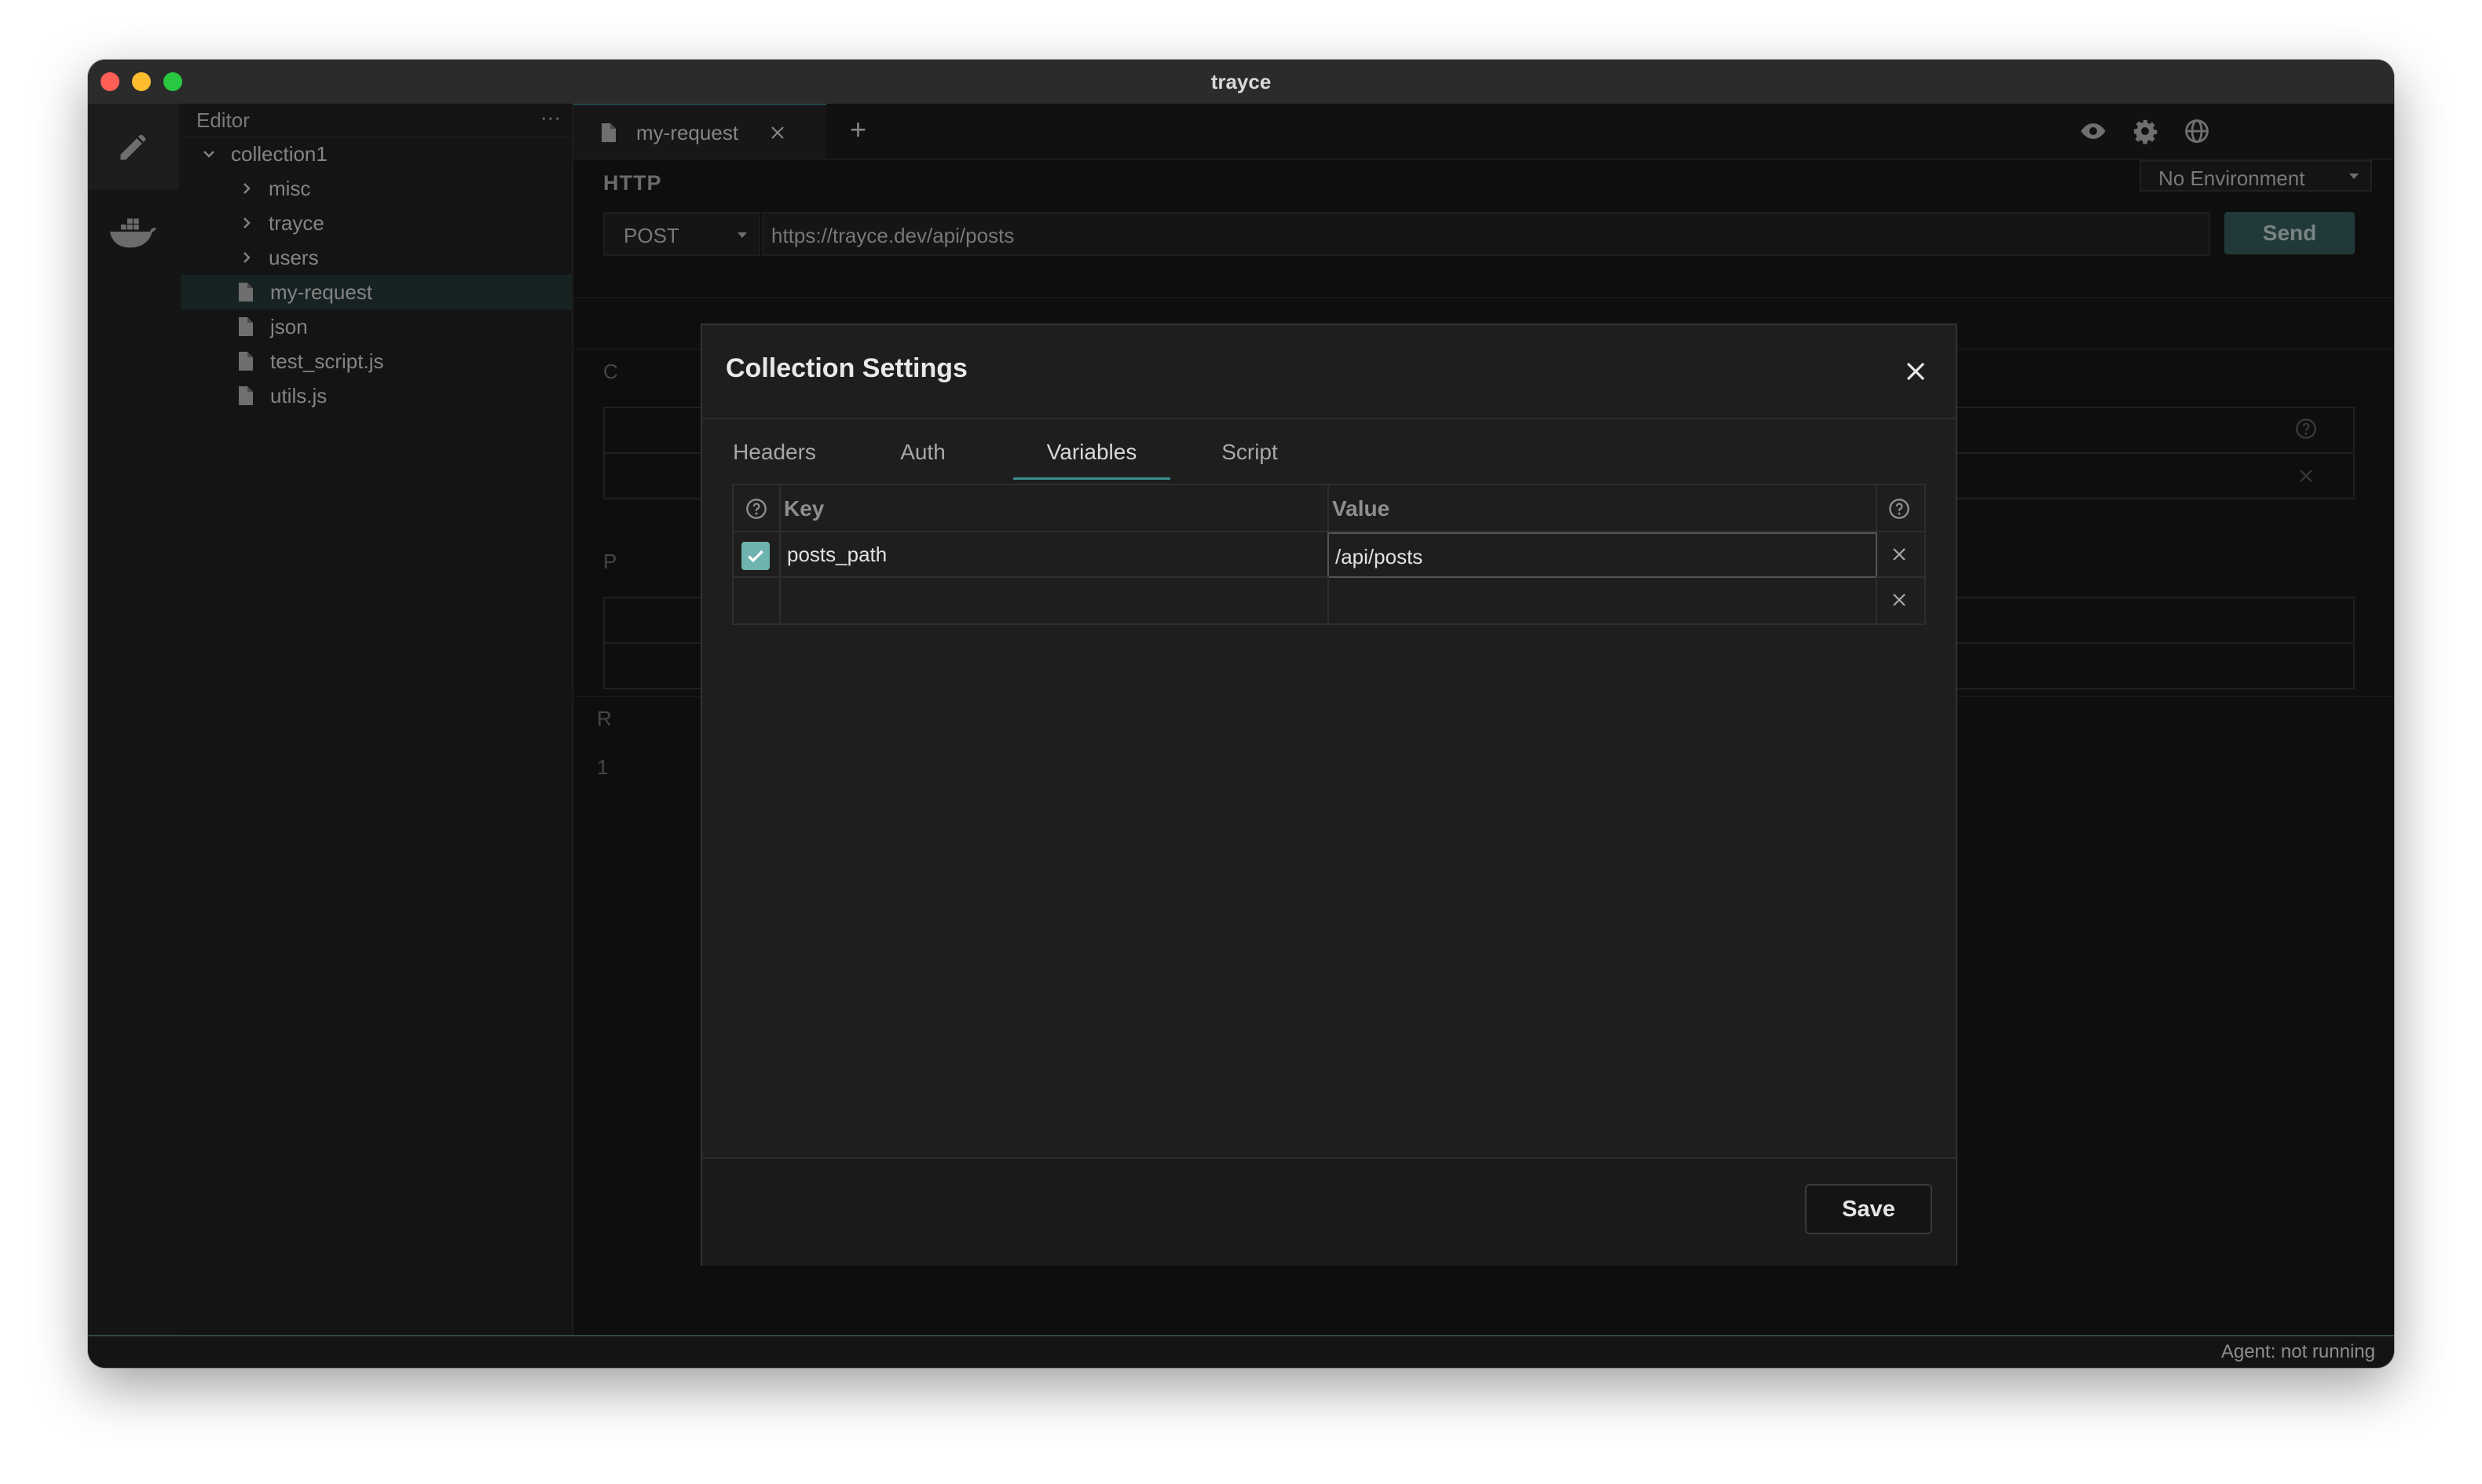 The image size is (2482, 1484). Describe the element at coordinates (1329, 1212) in the screenshot. I see `dialog-footer: Save` at that location.